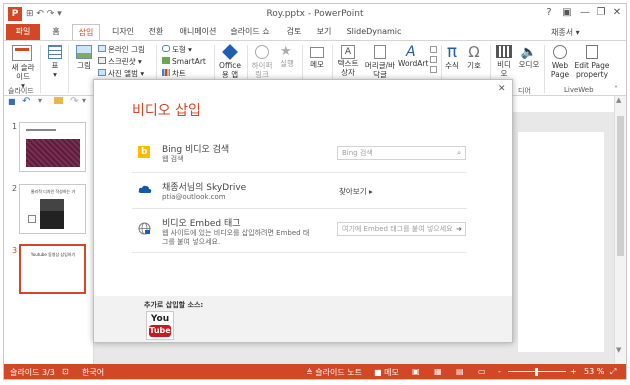 The width and height of the screenshot is (630, 385). Describe the element at coordinates (102, 48) in the screenshot. I see `online-pictures-icon` at that location.